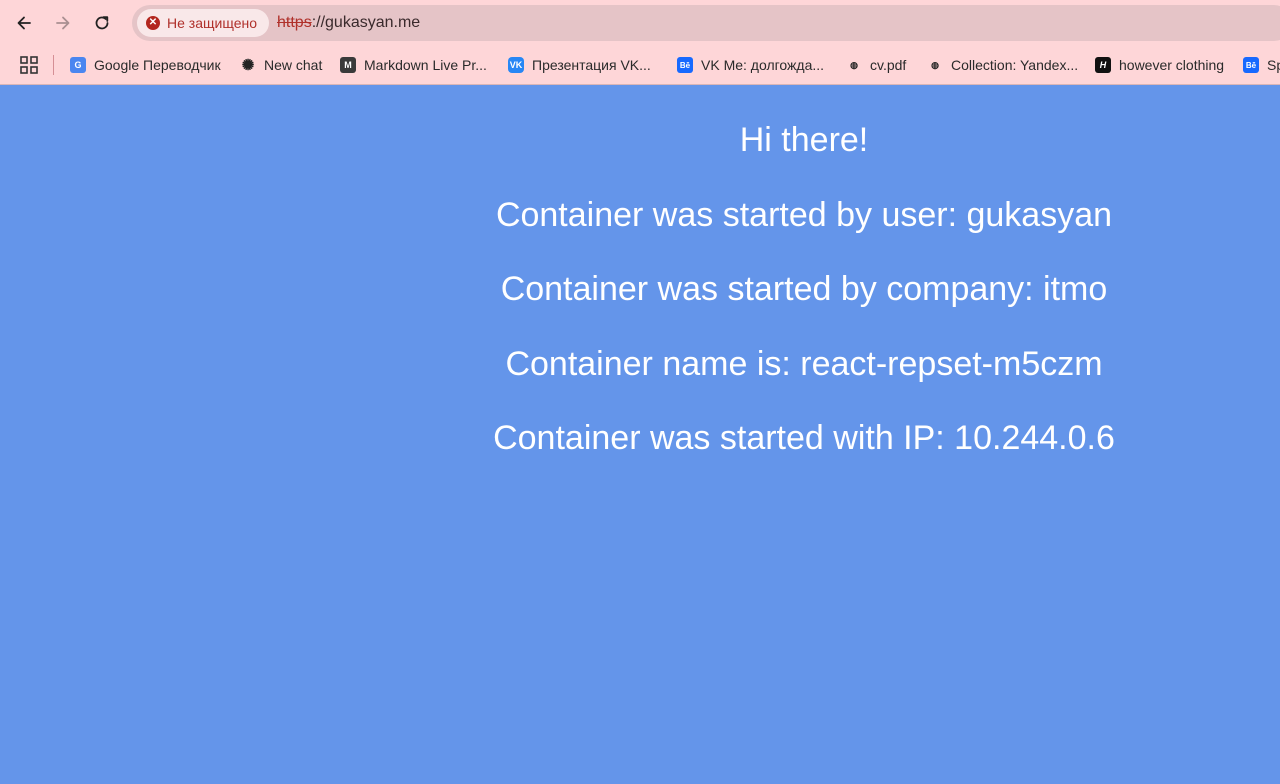  I want to click on bookmark-label: Google Переводчик, so click(157, 65).